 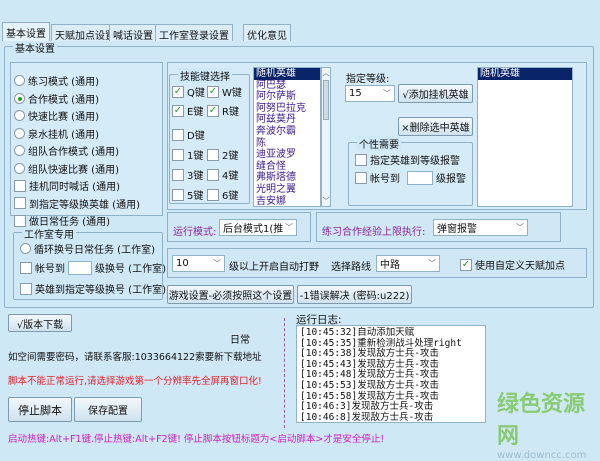 What do you see at coordinates (94, 250) in the screenshot?
I see `label: 循环换号日常任务 (工作室)` at bounding box center [94, 250].